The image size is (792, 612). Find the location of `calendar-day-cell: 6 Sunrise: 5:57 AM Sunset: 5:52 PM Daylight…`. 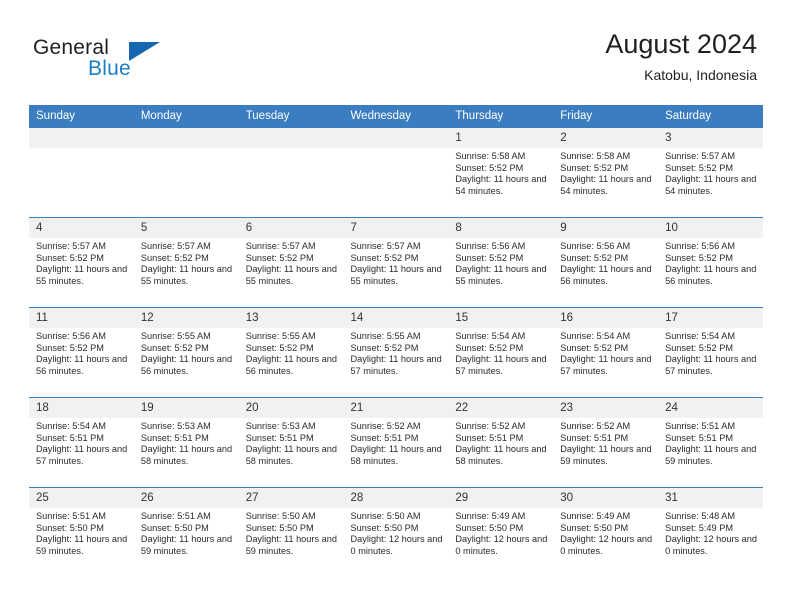

calendar-day-cell: 6 Sunrise: 5:57 AM Sunset: 5:52 PM Daylight… is located at coordinates (291, 262).